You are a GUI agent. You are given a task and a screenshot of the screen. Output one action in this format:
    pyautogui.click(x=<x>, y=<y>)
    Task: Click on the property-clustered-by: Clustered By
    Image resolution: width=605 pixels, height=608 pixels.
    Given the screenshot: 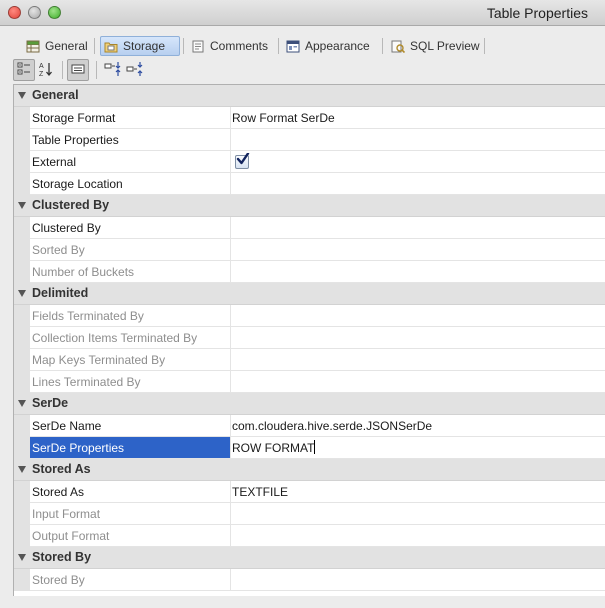 What is the action you would take?
    pyautogui.click(x=309, y=228)
    